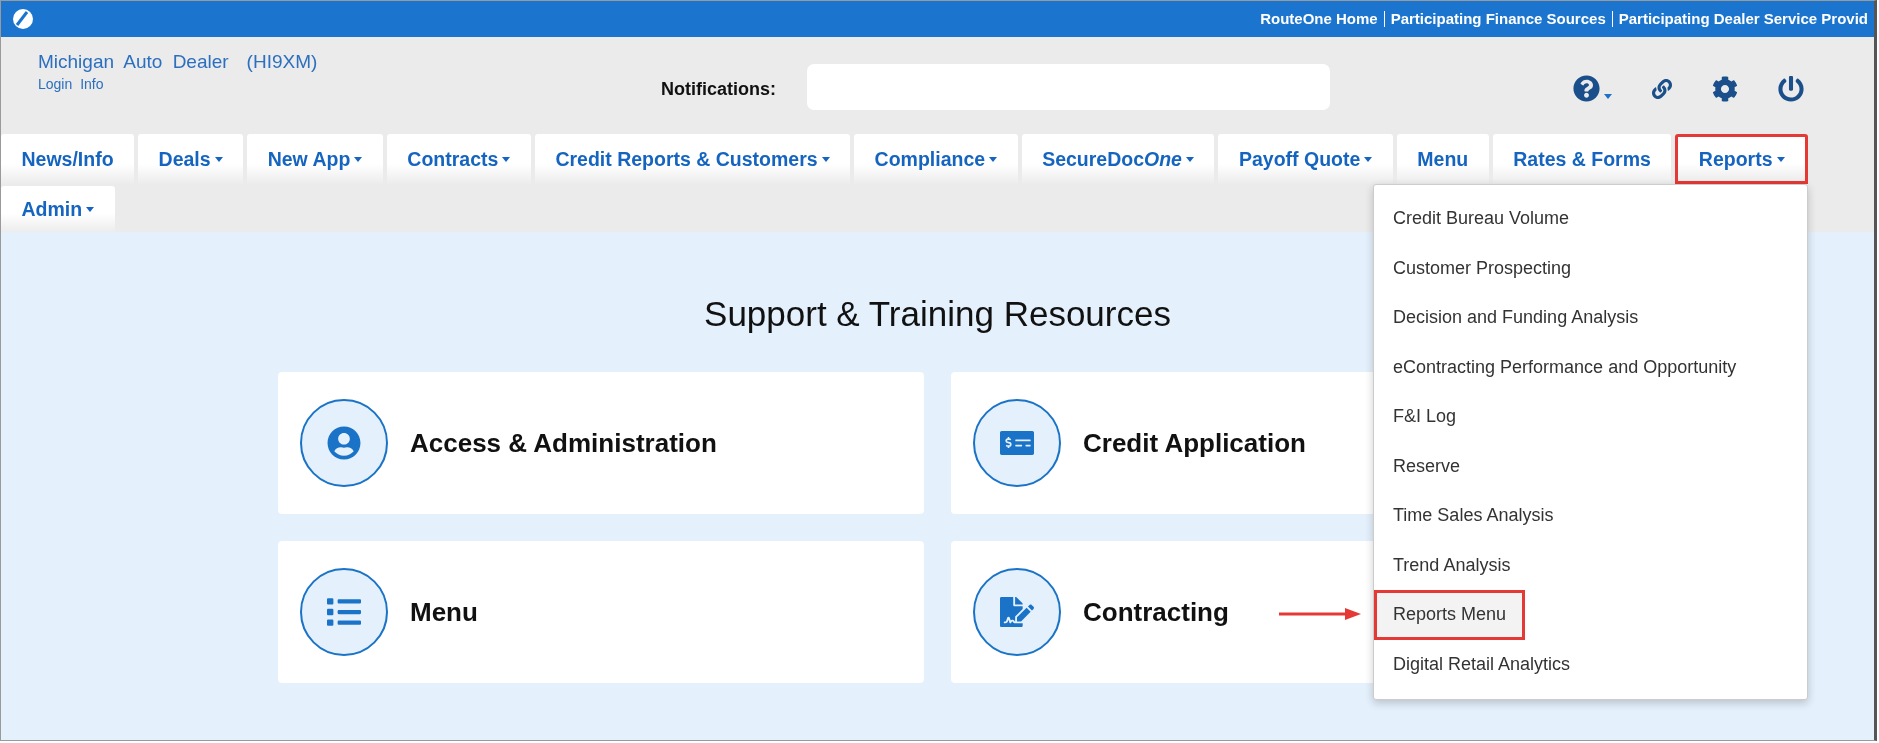 The image size is (1879, 743). What do you see at coordinates (1498, 19) in the screenshot?
I see `top-link: Participating Finance Sources` at bounding box center [1498, 19].